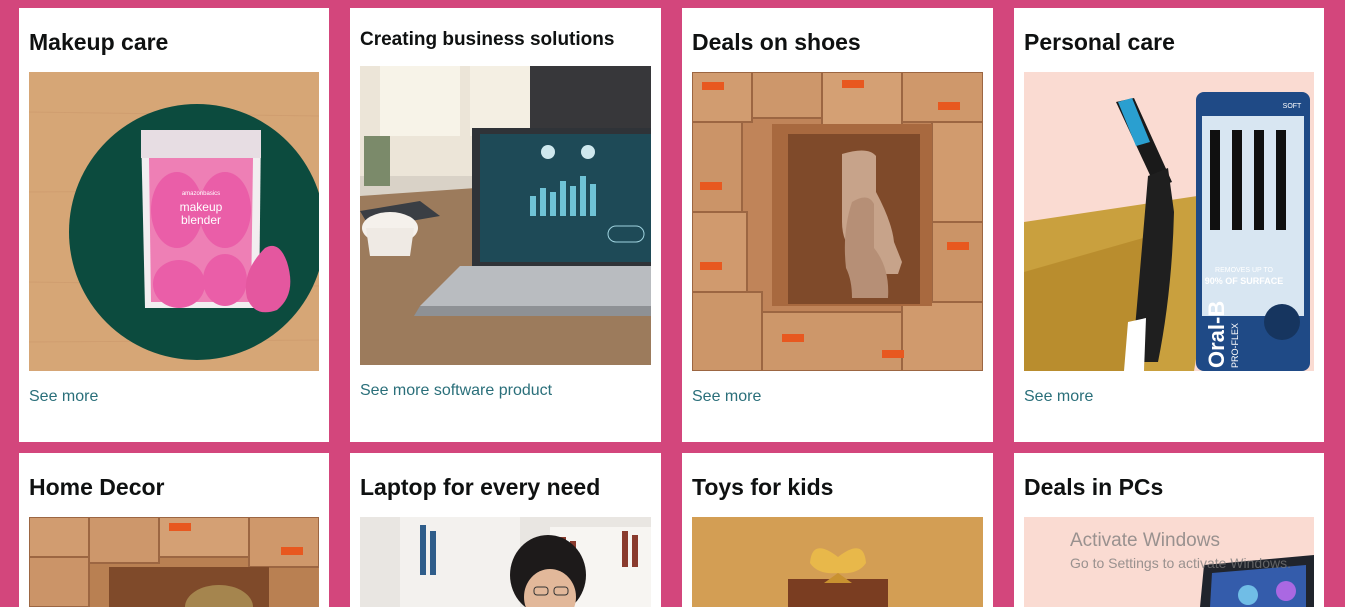  I want to click on gaming-pc-image, so click(1169, 562).